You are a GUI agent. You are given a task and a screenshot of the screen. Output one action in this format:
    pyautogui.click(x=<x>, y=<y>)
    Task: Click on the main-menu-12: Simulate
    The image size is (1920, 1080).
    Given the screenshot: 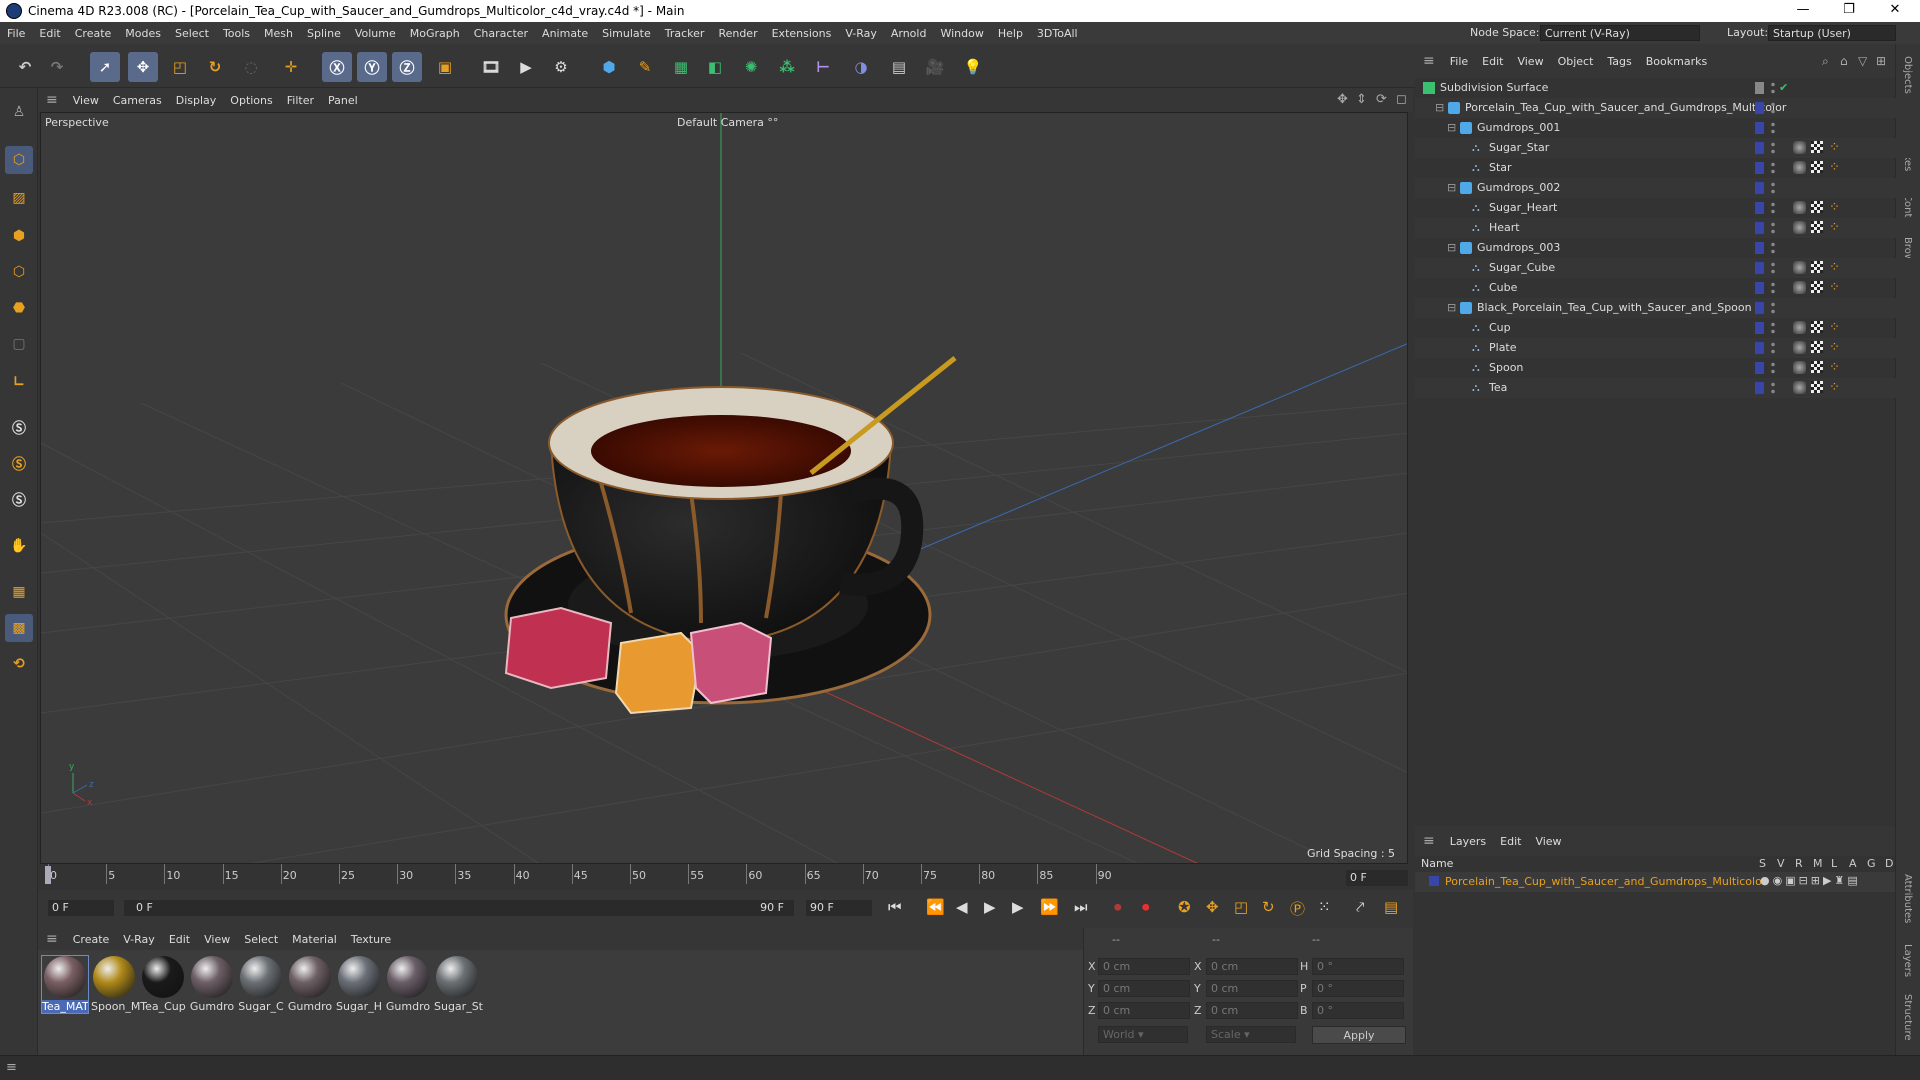 What is the action you would take?
    pyautogui.click(x=626, y=33)
    